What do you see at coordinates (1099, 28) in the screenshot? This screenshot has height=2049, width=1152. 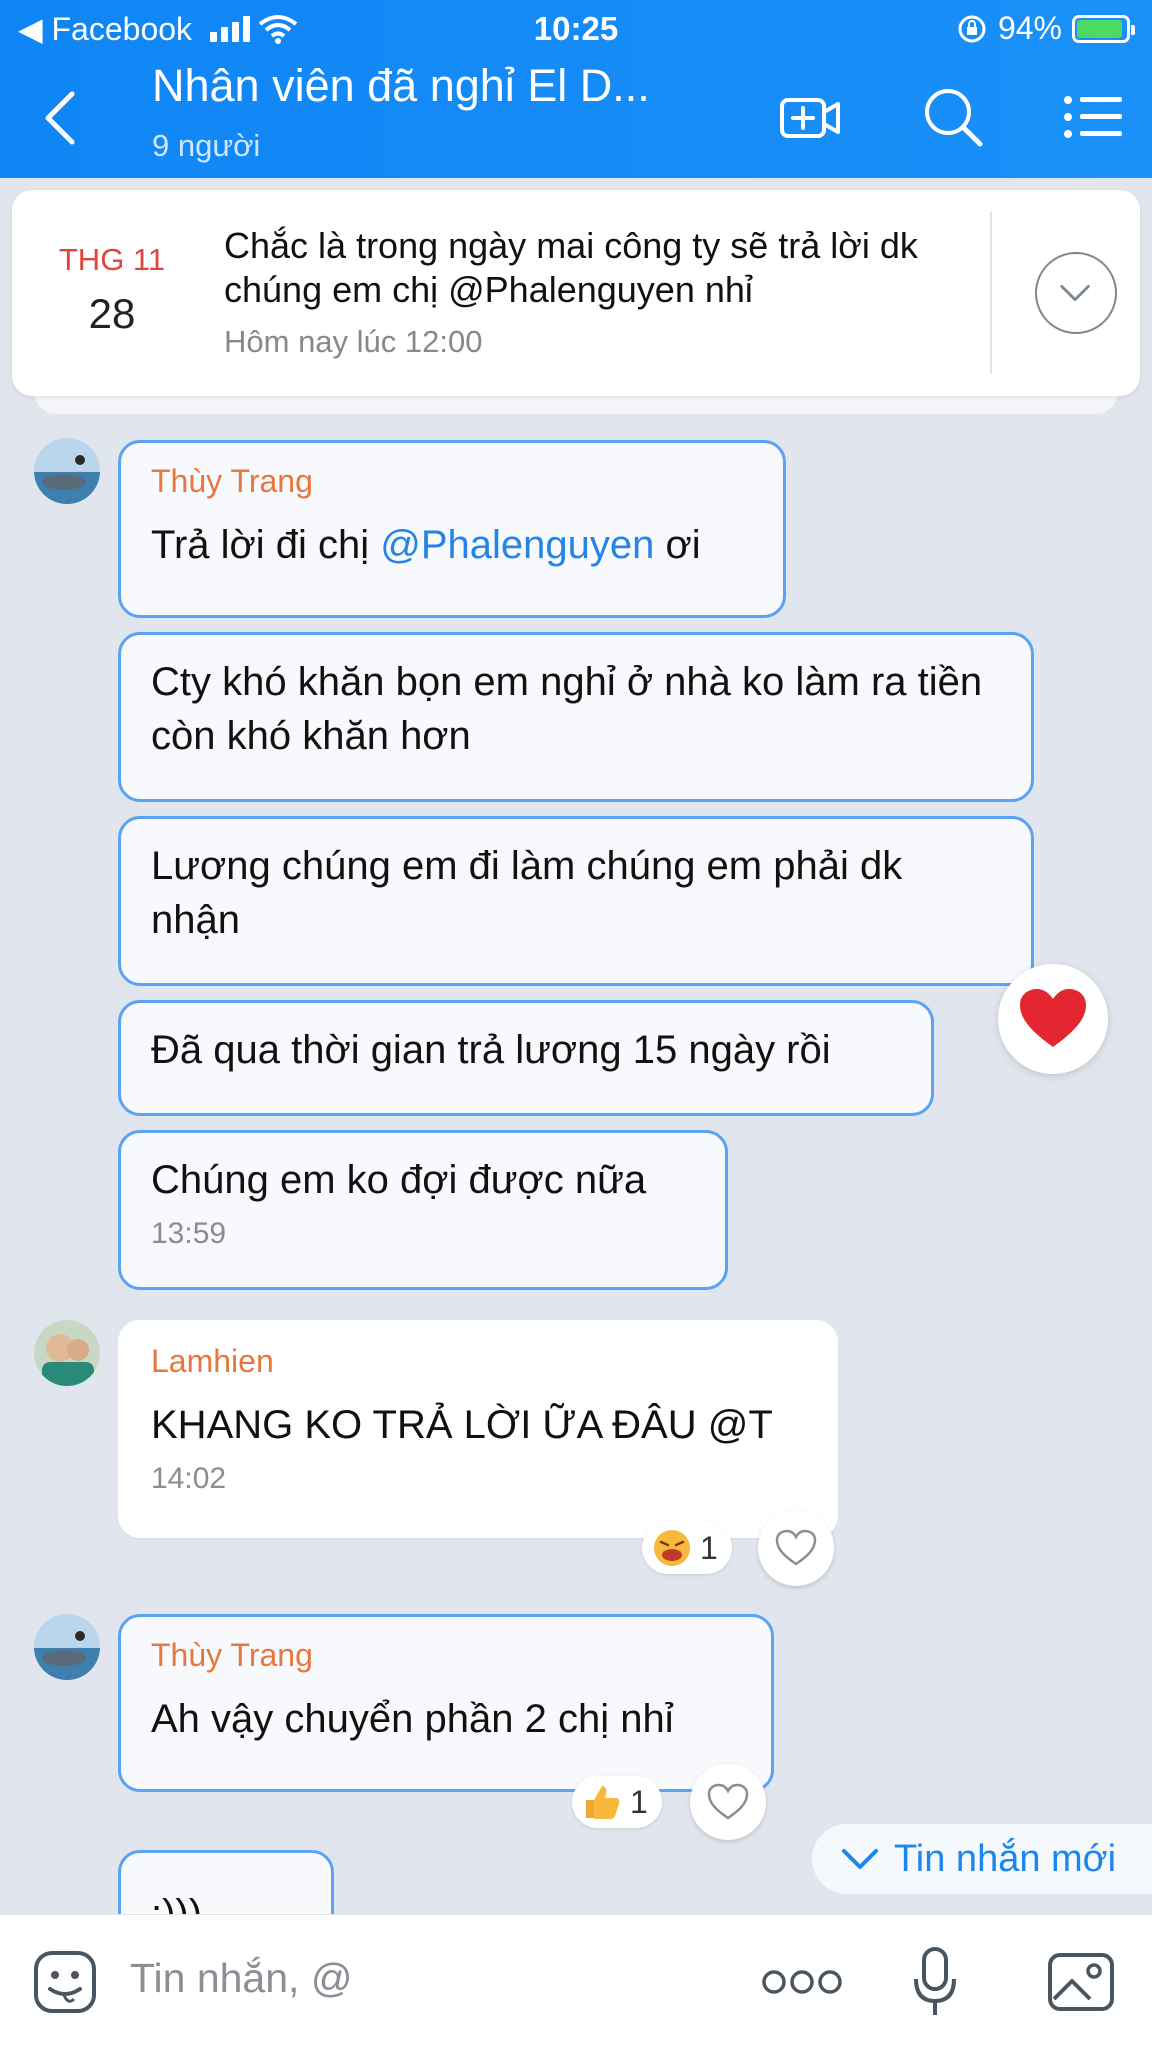 I see `battery-fill` at bounding box center [1099, 28].